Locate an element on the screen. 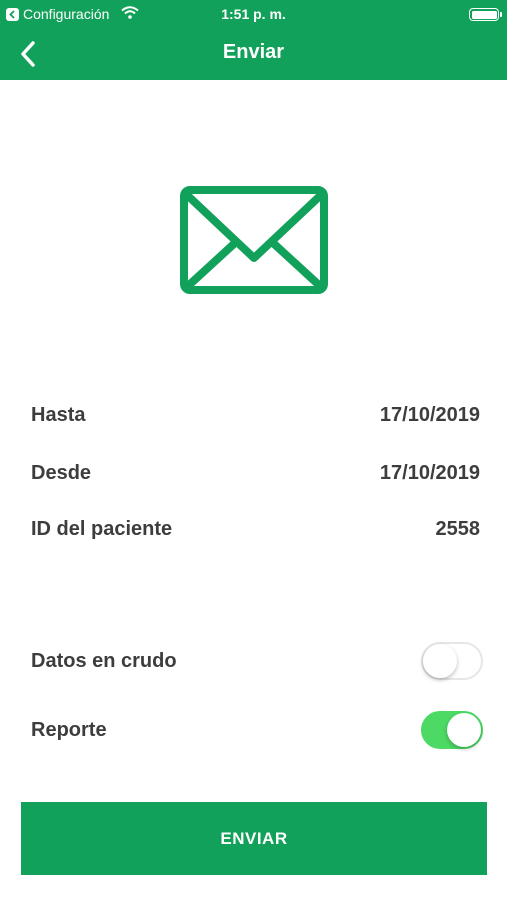 This screenshot has height=900, width=507. desde-label: Desde is located at coordinates (61, 472).